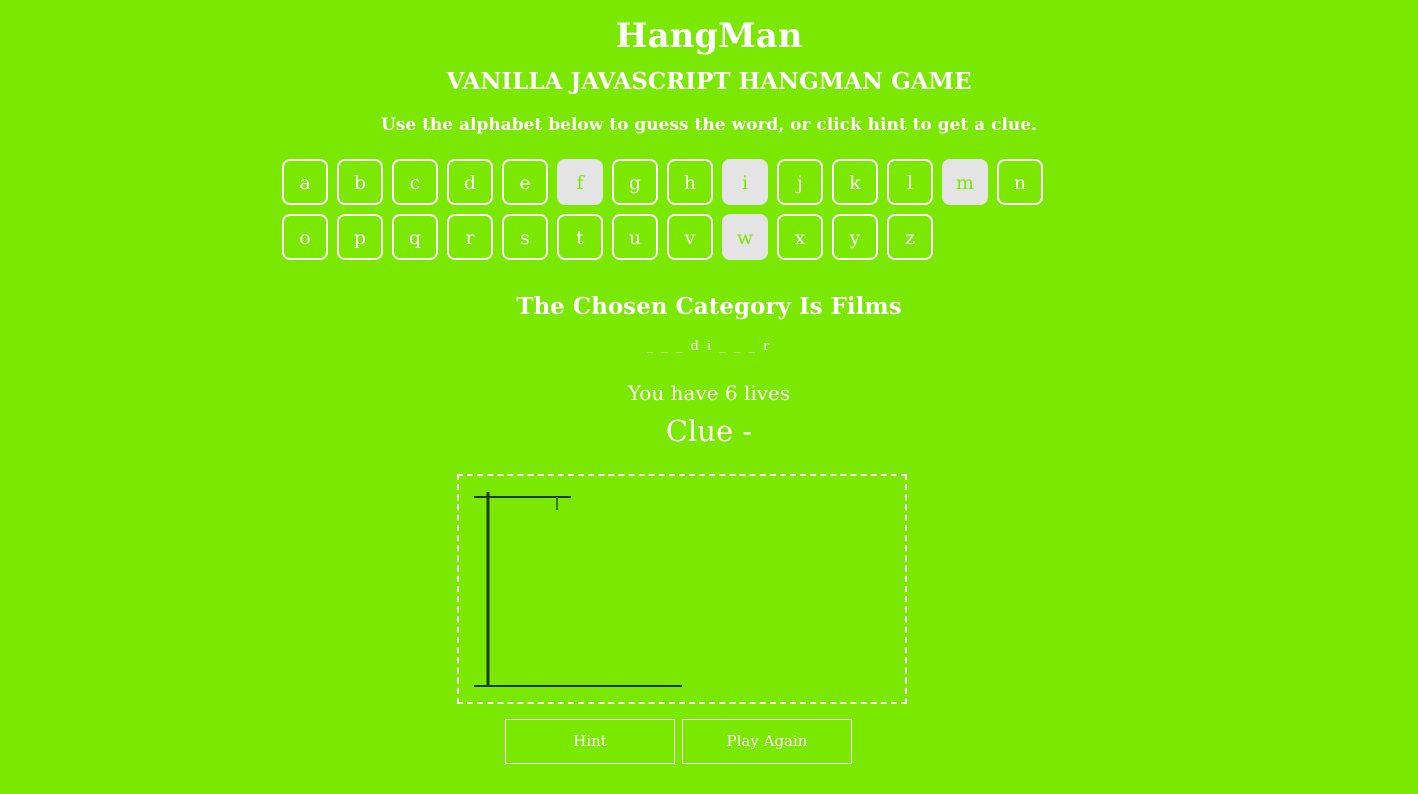  Describe the element at coordinates (855, 237) in the screenshot. I see `letter-key-y: y` at that location.